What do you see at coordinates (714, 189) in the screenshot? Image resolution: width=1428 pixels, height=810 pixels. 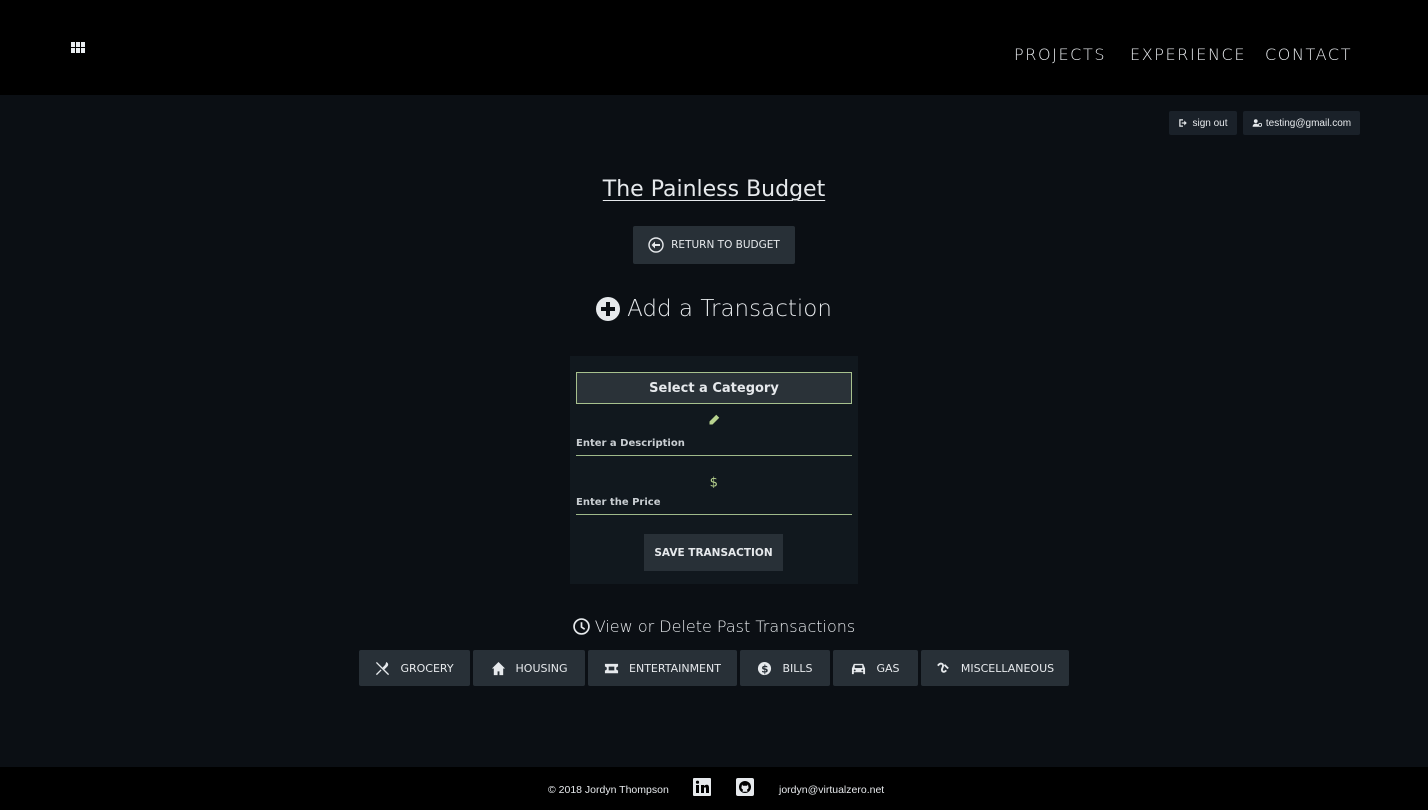 I see `page-title: The Painless Budget` at bounding box center [714, 189].